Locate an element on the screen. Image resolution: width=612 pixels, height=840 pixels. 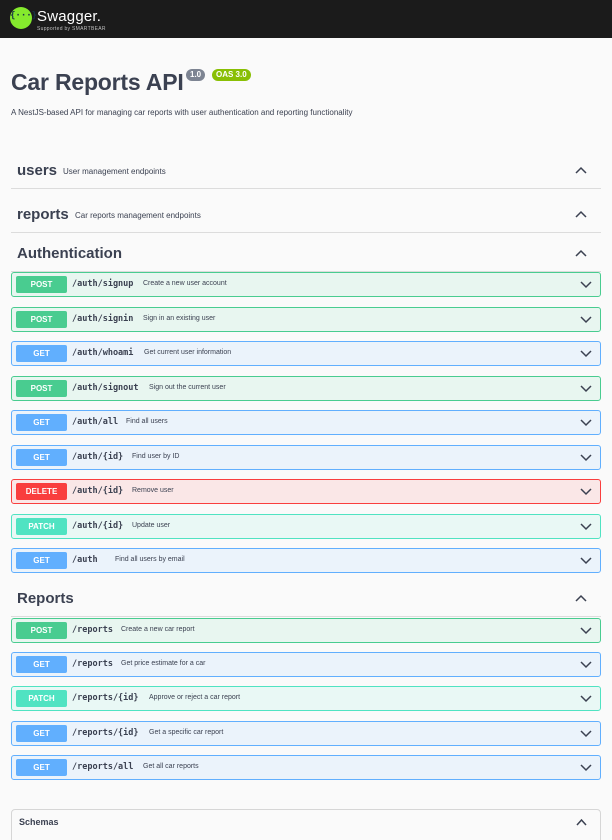
tag-name: Reports is located at coordinates (45, 598).